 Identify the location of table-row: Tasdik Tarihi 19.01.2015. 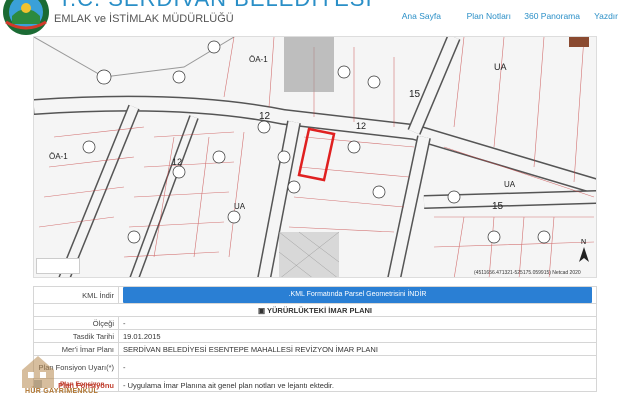
(315, 336).